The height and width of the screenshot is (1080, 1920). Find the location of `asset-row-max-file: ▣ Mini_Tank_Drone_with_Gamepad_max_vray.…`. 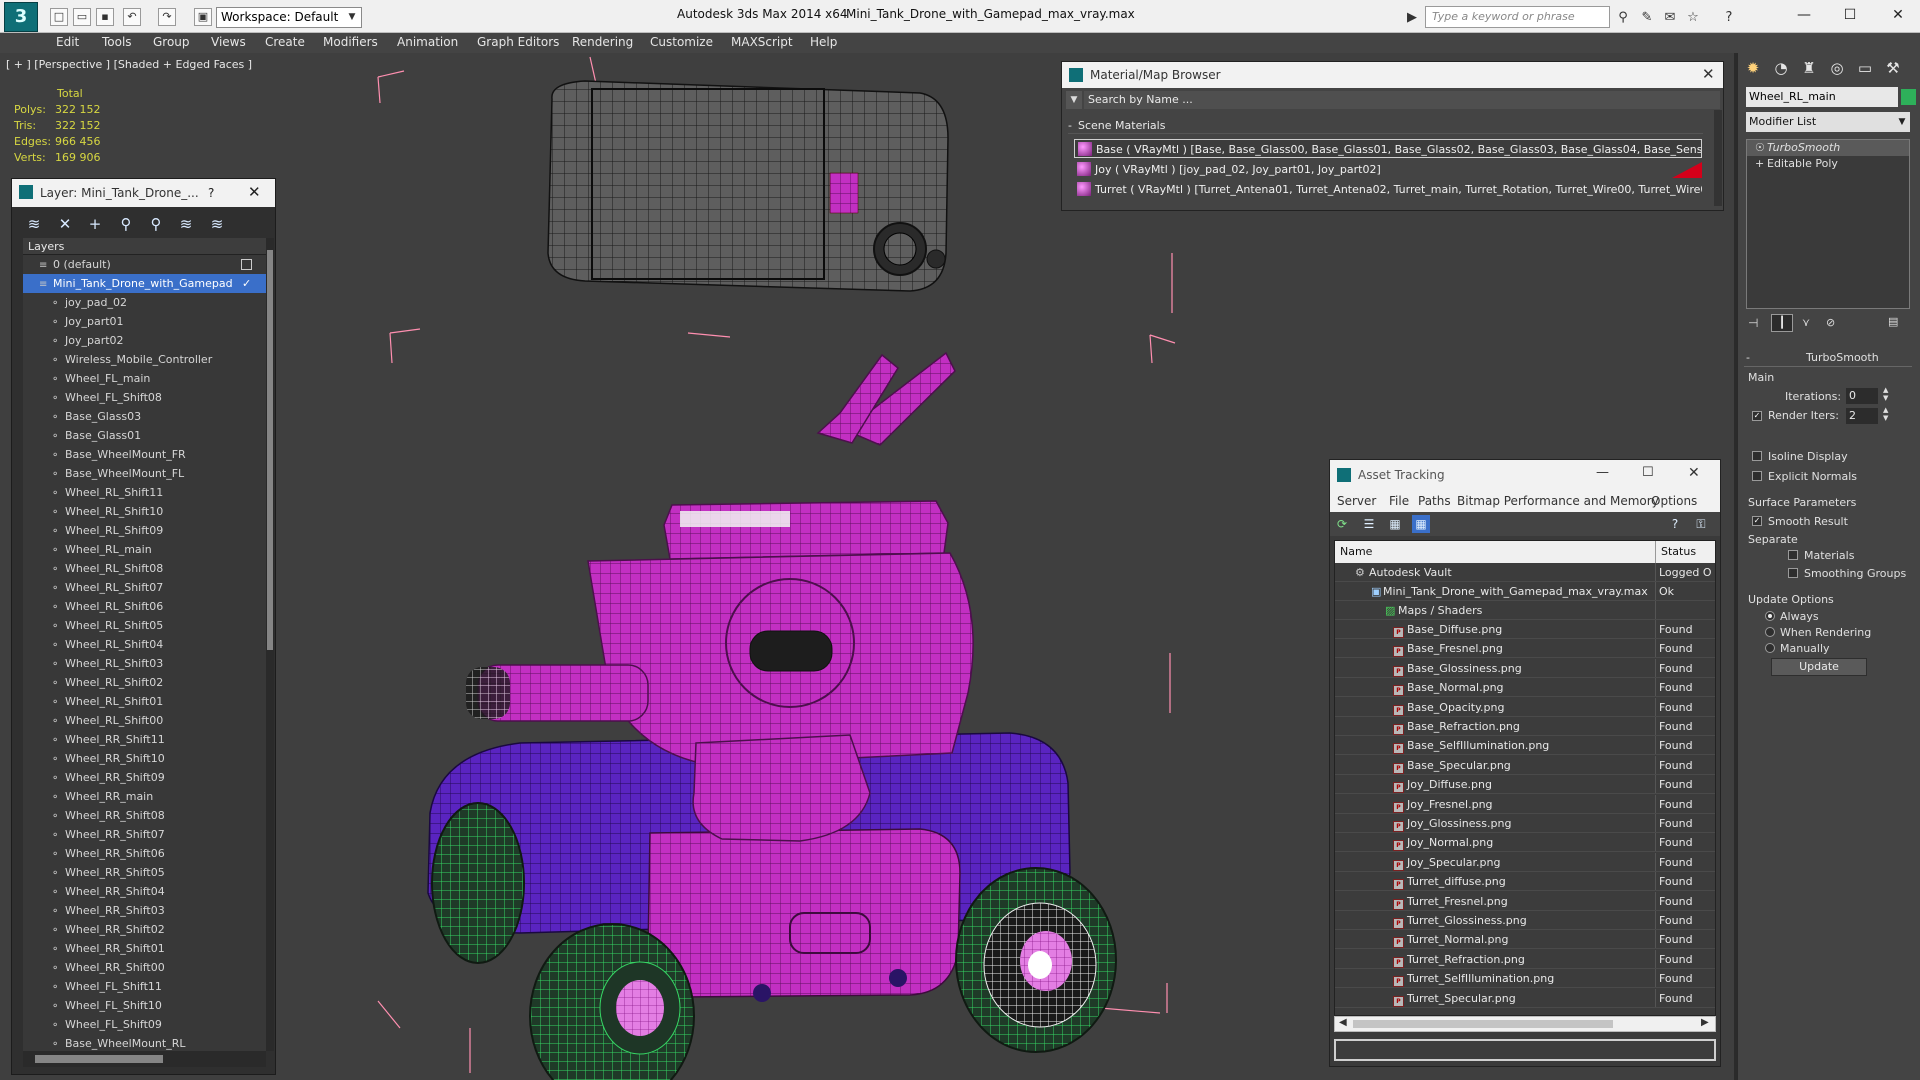

asset-row-max-file: ▣ Mini_Tank_Drone_with_Gamepad_max_vray.… is located at coordinates (1525, 591).